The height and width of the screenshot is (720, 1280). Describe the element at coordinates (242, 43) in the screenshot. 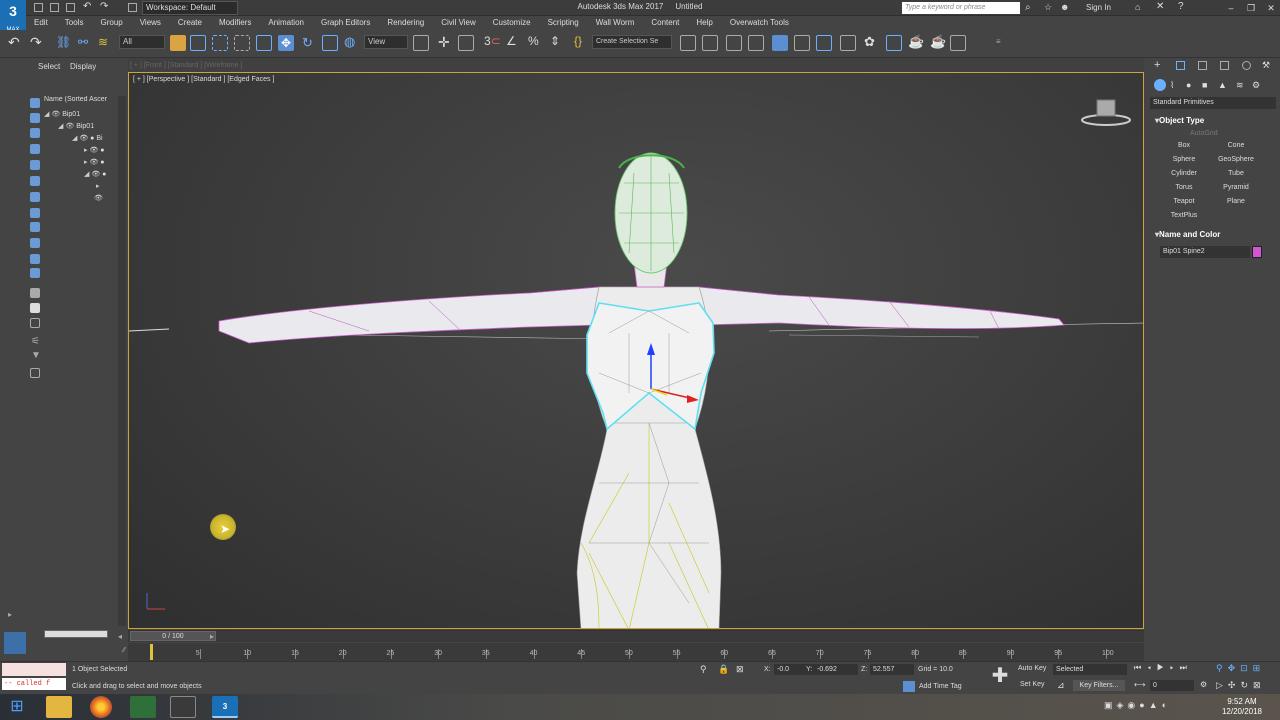

I see `window-crossing-icon` at that location.